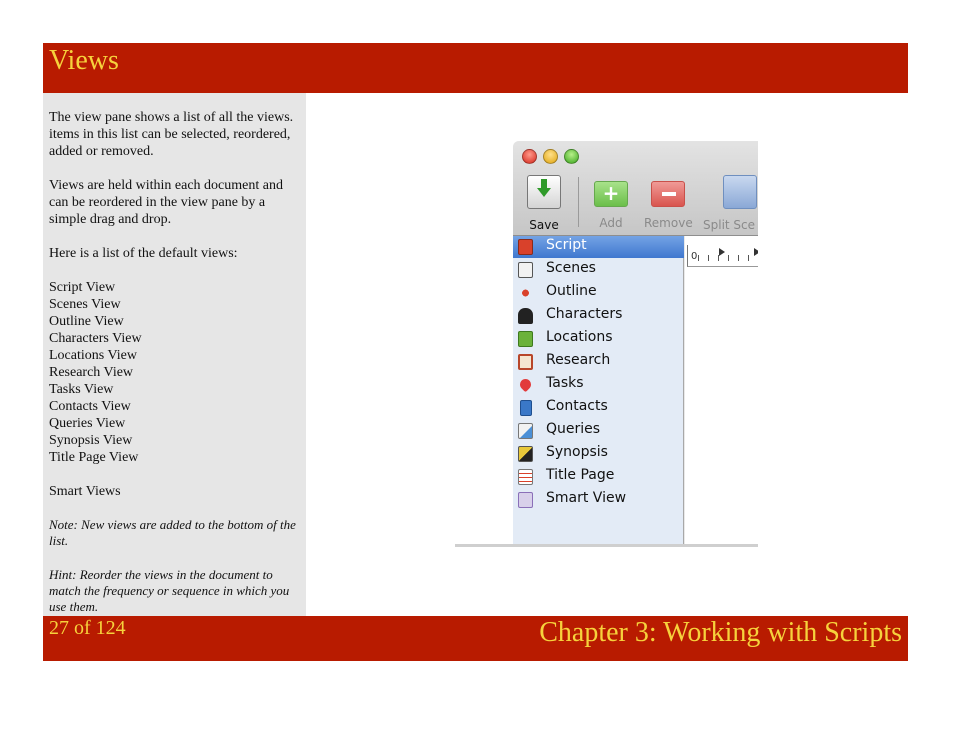 The width and height of the screenshot is (954, 738). Describe the element at coordinates (525, 477) in the screenshot. I see `title-page-icon` at that location.